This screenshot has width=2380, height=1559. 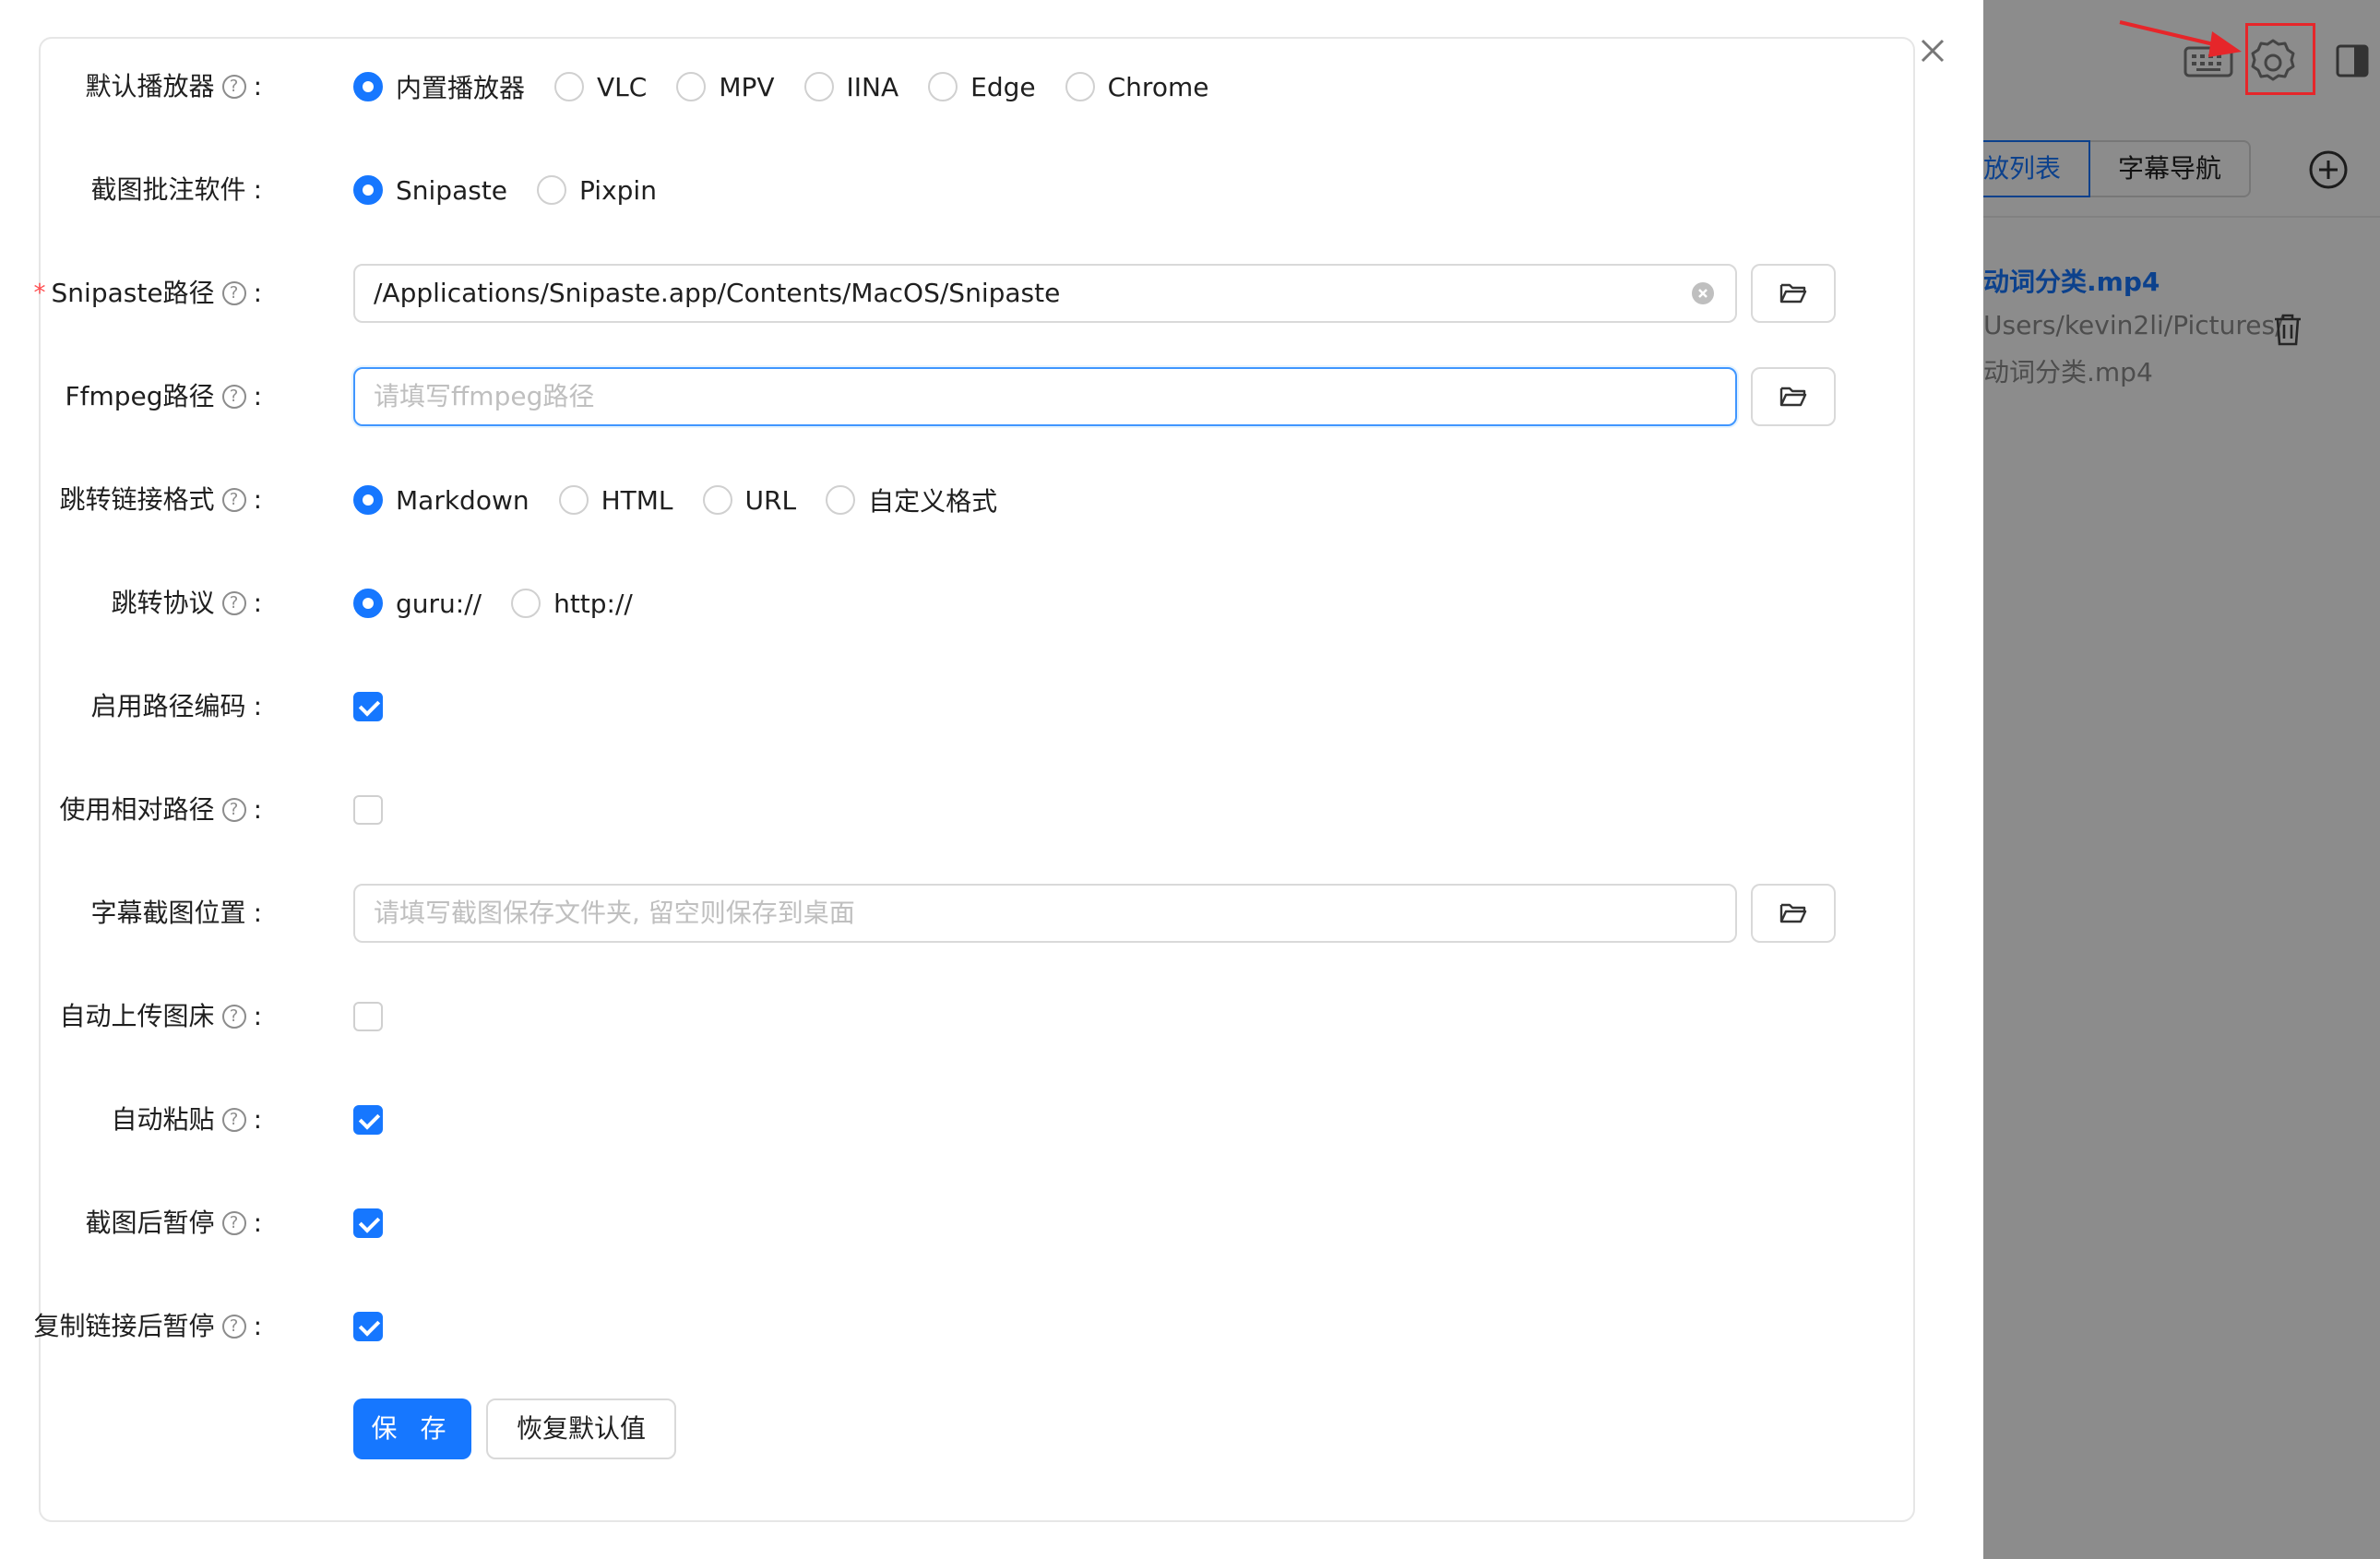 What do you see at coordinates (1703, 293) in the screenshot?
I see `clear-circle-icon` at bounding box center [1703, 293].